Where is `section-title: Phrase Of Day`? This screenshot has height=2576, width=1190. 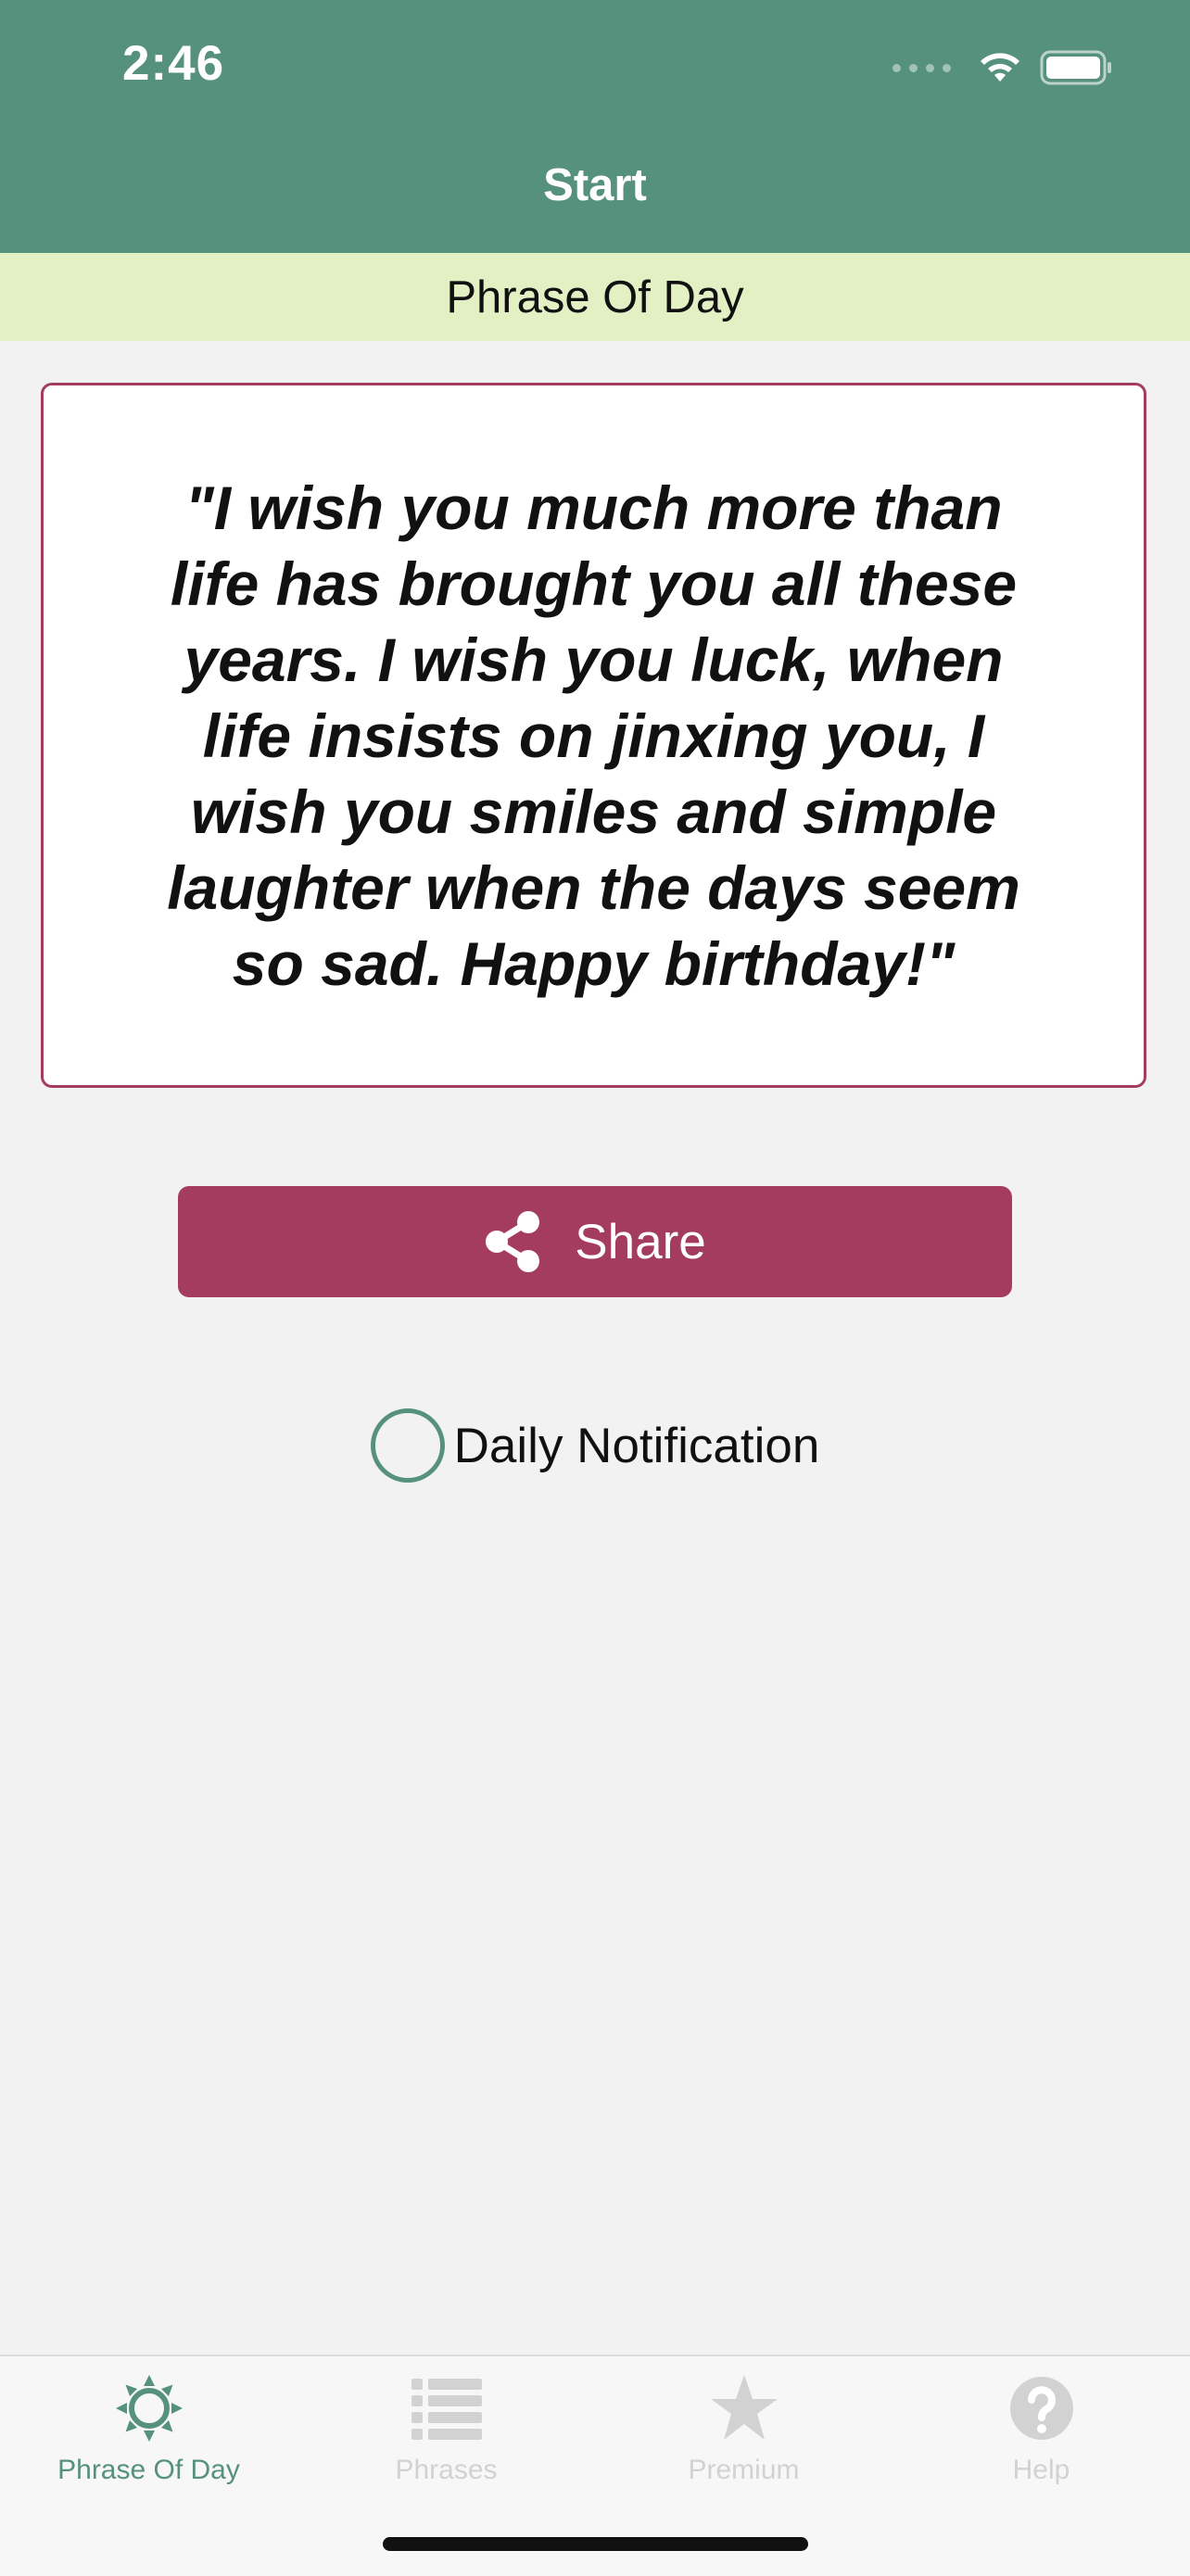 section-title: Phrase Of Day is located at coordinates (595, 297).